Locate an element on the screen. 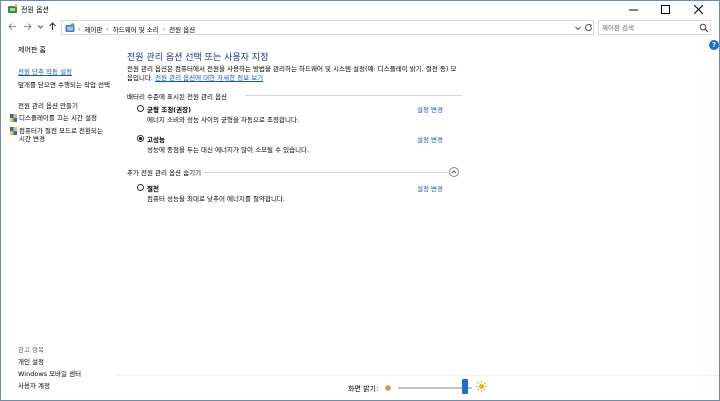 The height and width of the screenshot is (401, 720). arrow-up-icon is located at coordinates (52, 26).